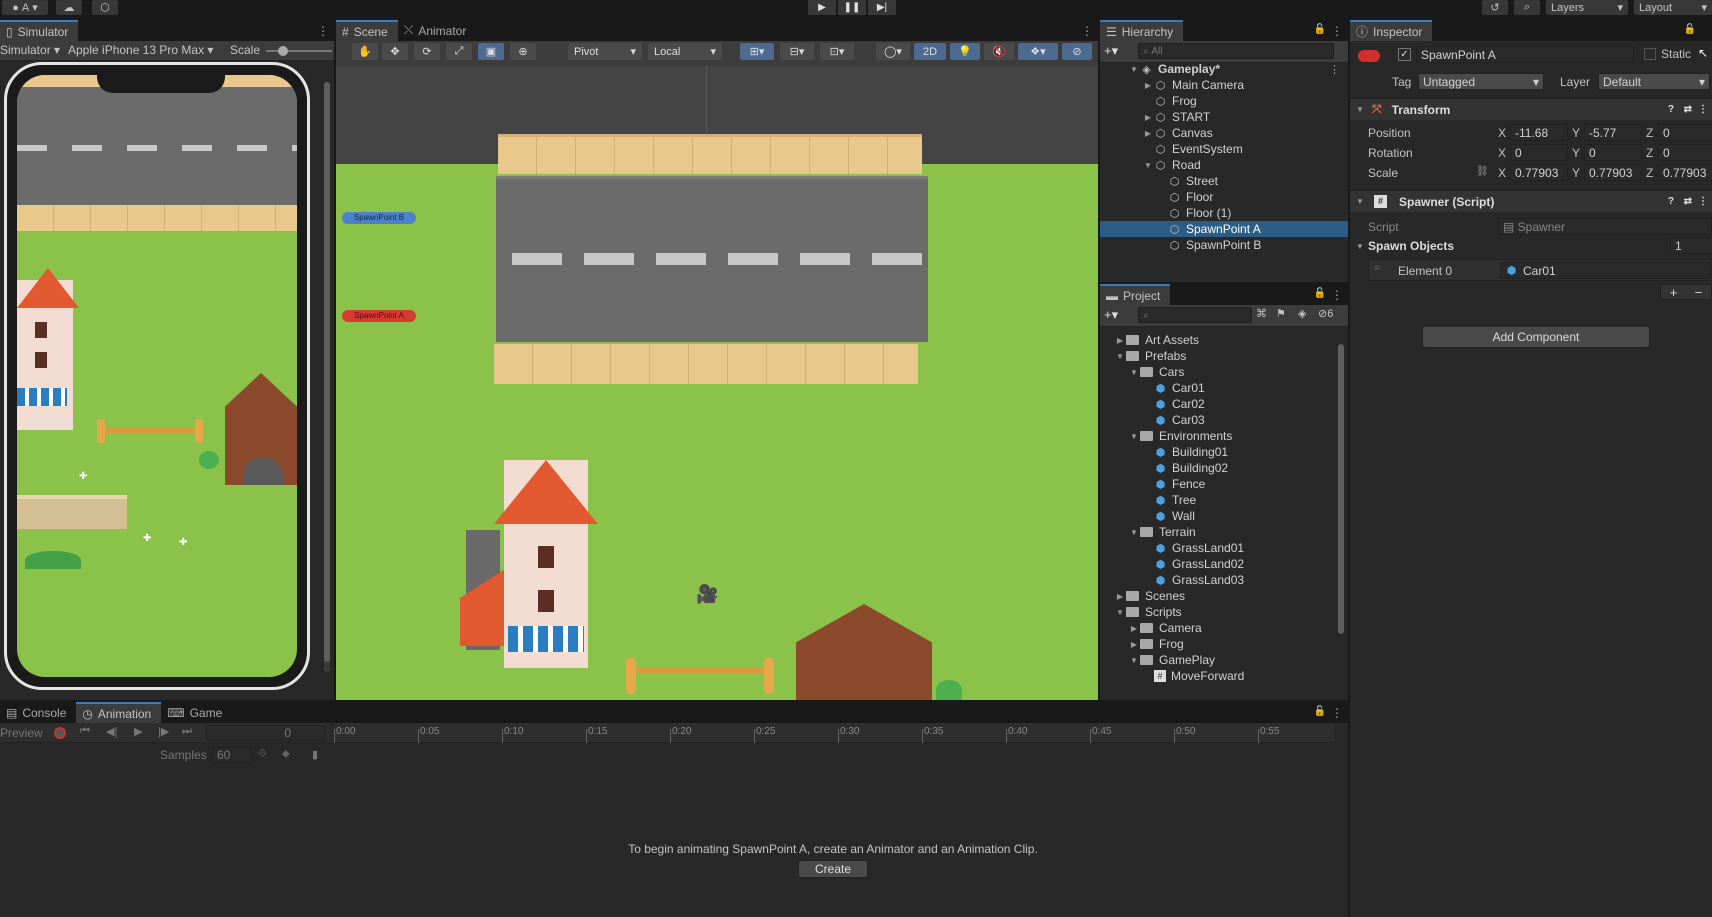 This screenshot has height=917, width=1712. What do you see at coordinates (852, 7) in the screenshot?
I see `pause-button: ❚❚` at bounding box center [852, 7].